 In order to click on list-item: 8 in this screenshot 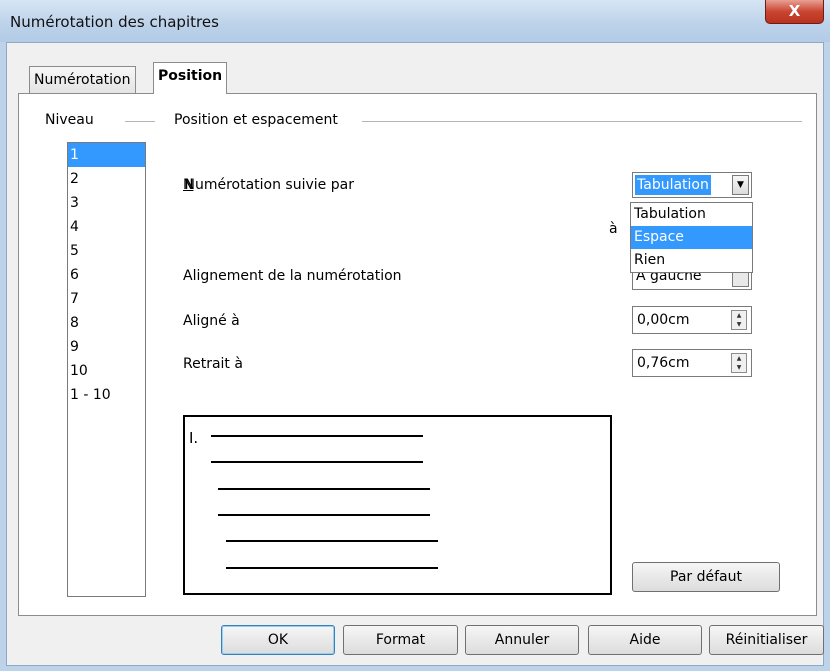, I will do `click(106, 323)`.